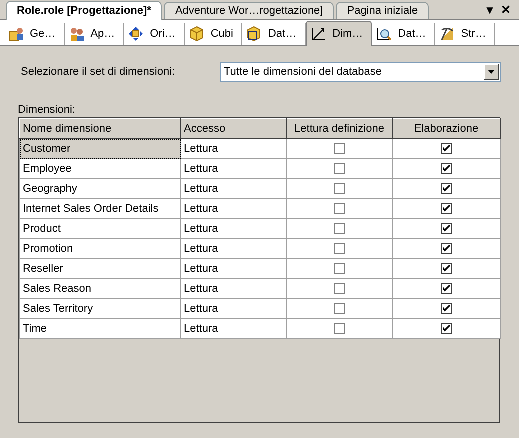 The width and height of the screenshot is (519, 438). I want to click on axes-icon, so click(318, 34).